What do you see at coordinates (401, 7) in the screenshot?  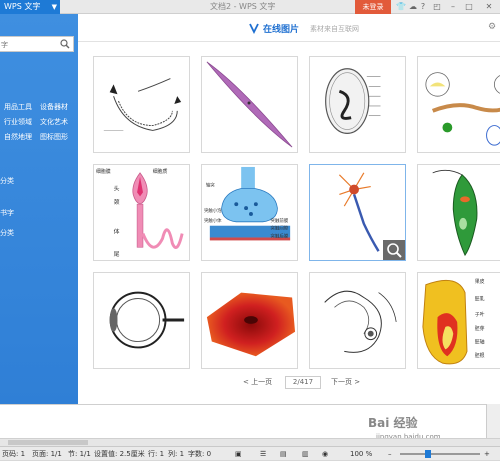 I see `shirt-icon: 👕` at bounding box center [401, 7].